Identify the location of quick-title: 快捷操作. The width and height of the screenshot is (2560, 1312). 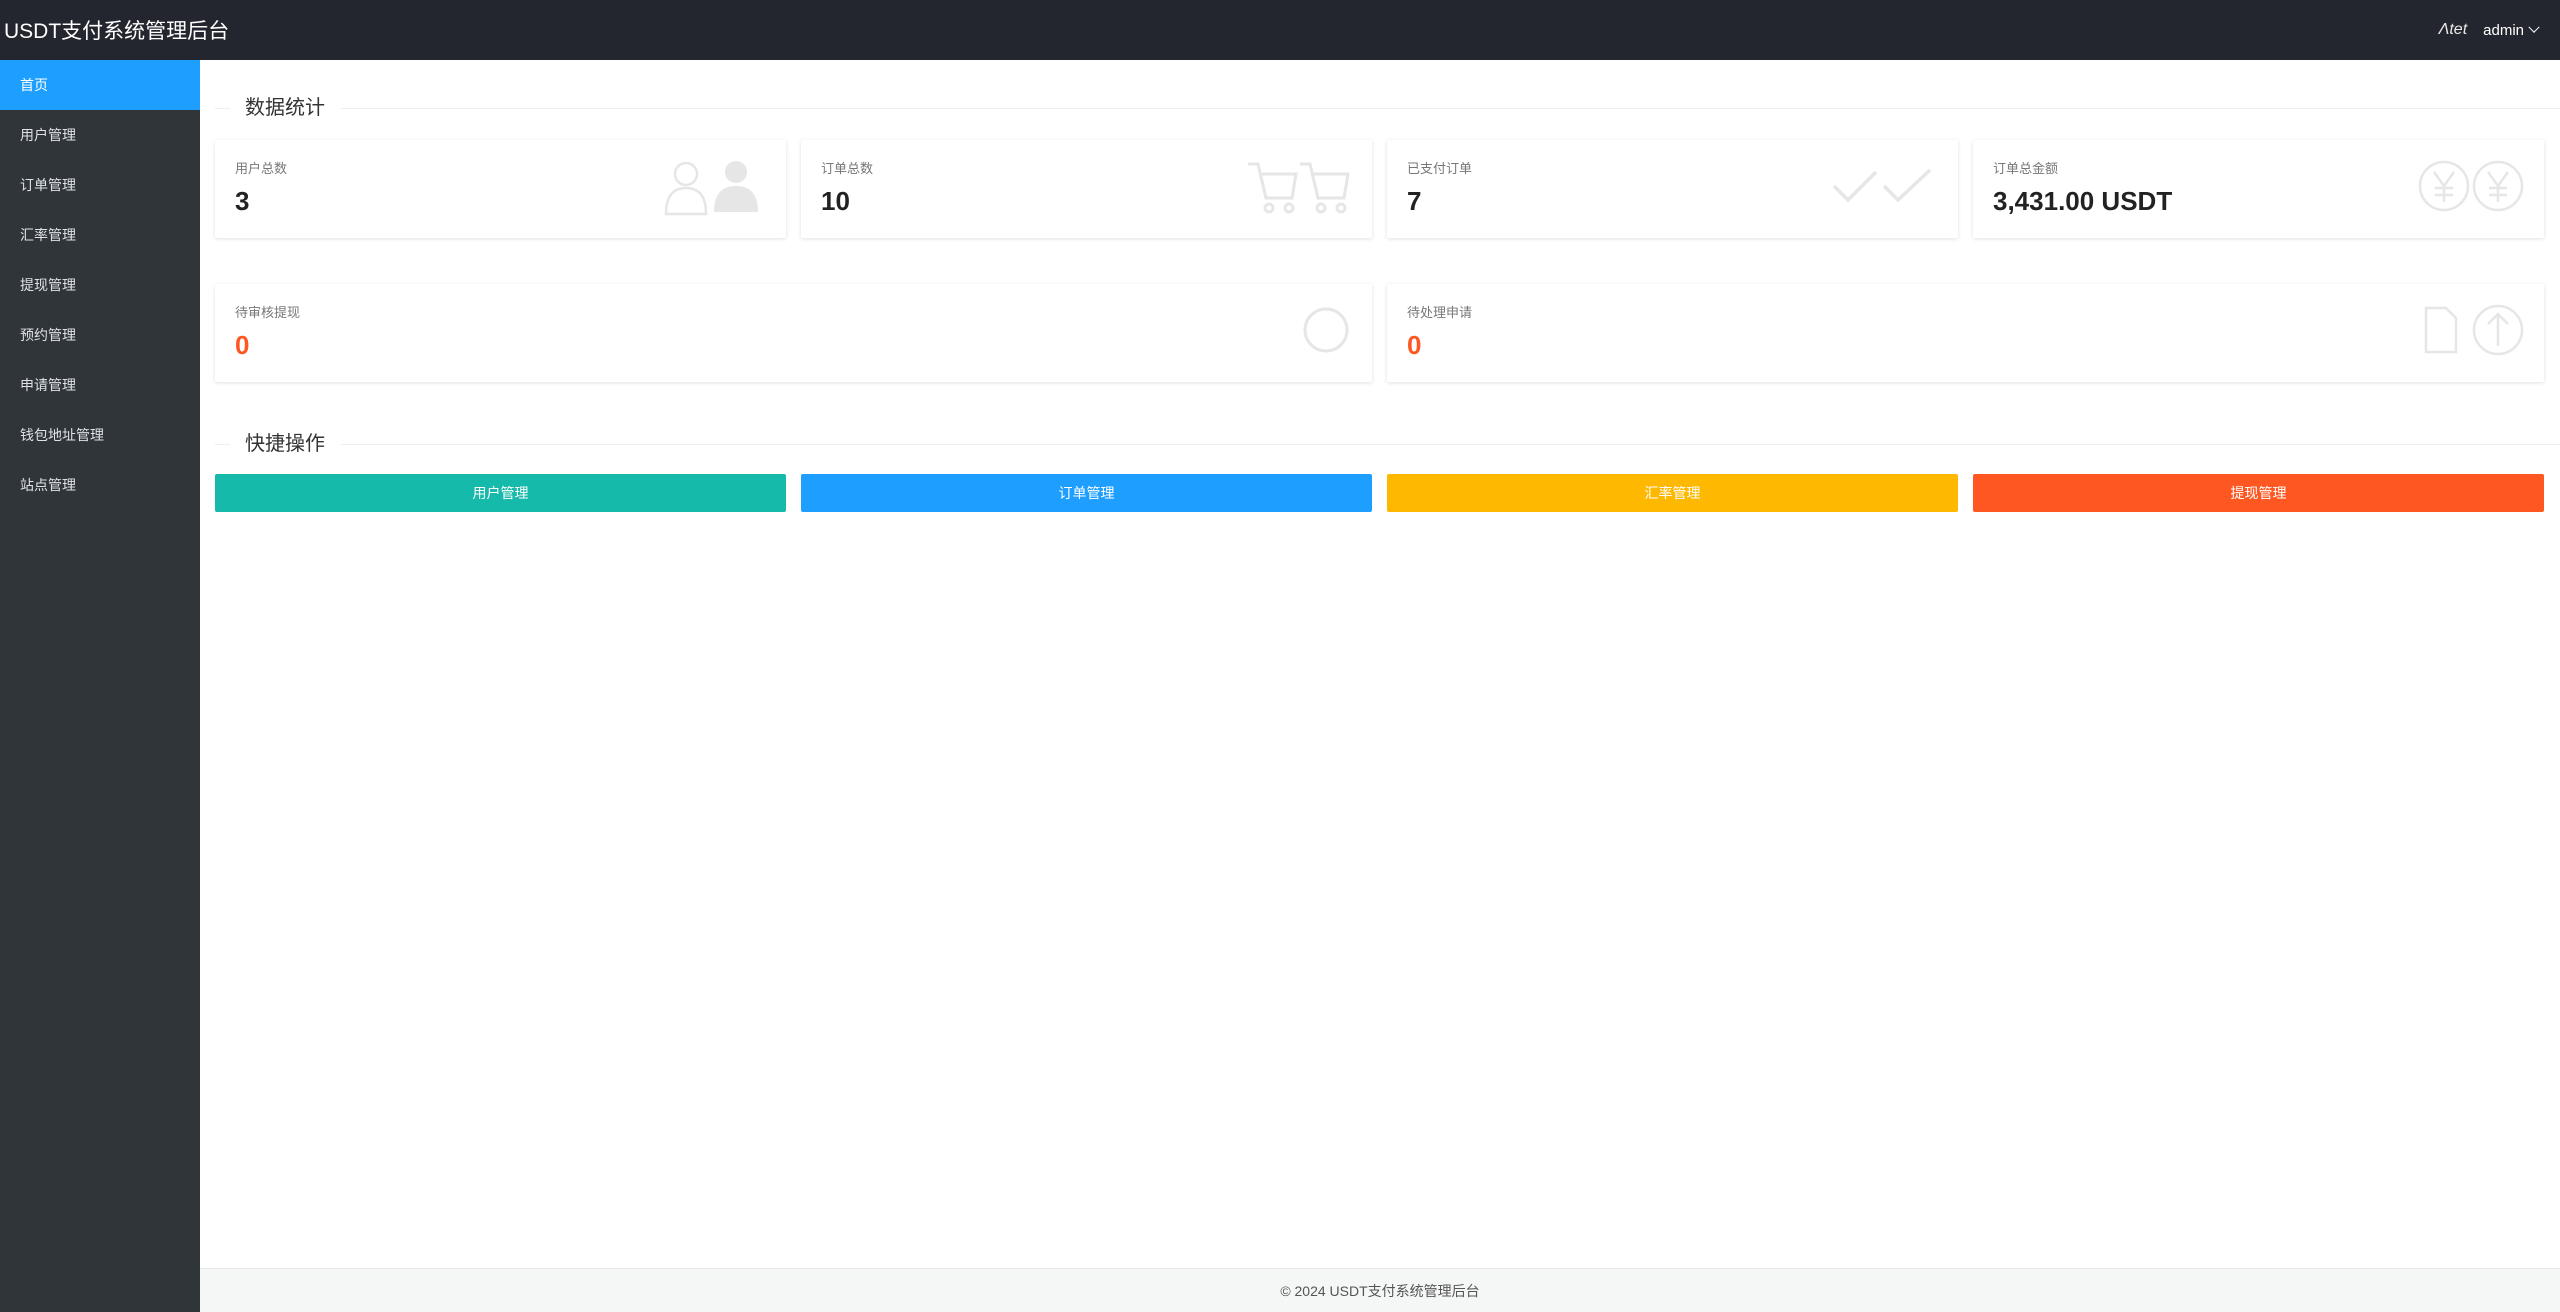
(285, 444).